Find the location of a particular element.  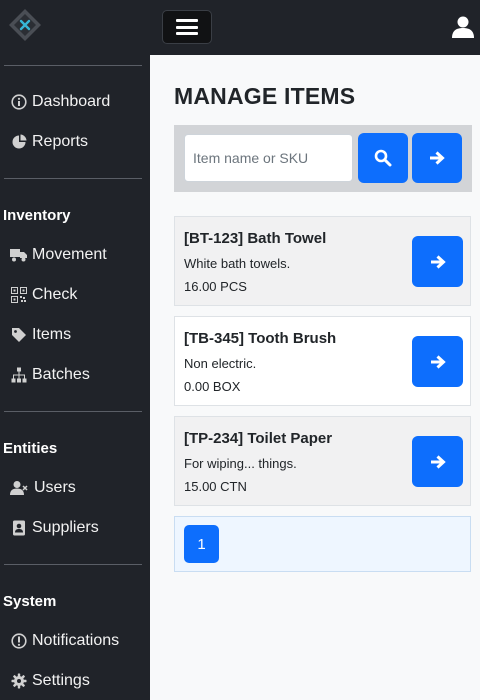

search-button is located at coordinates (383, 158).